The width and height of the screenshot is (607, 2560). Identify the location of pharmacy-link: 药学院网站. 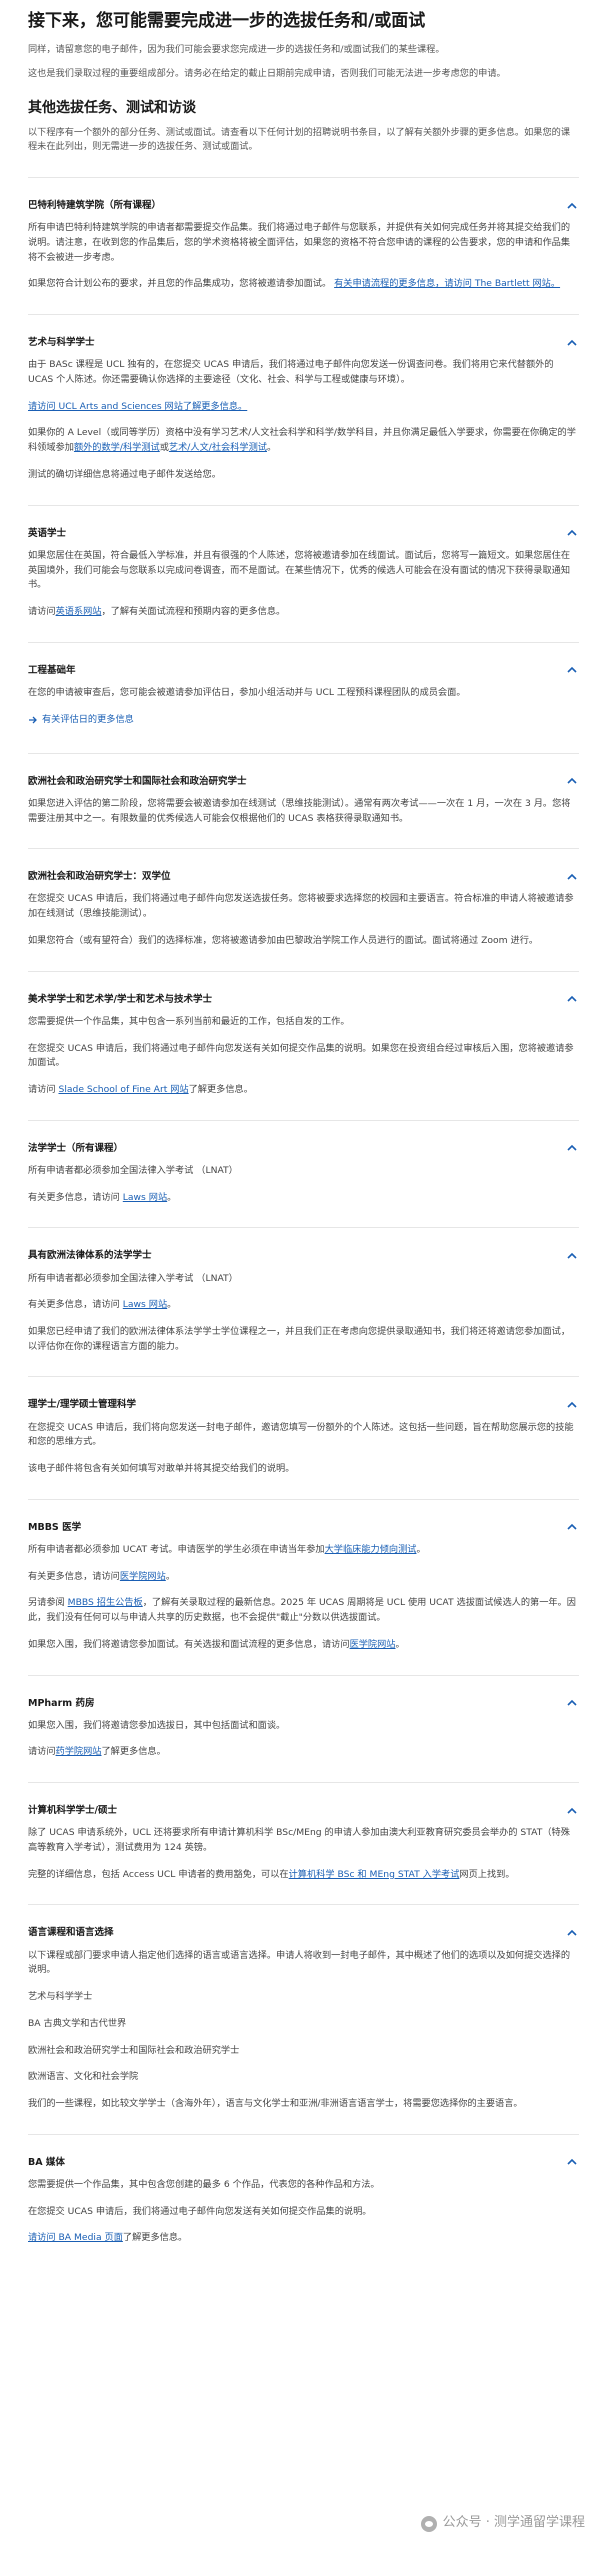
(79, 1751).